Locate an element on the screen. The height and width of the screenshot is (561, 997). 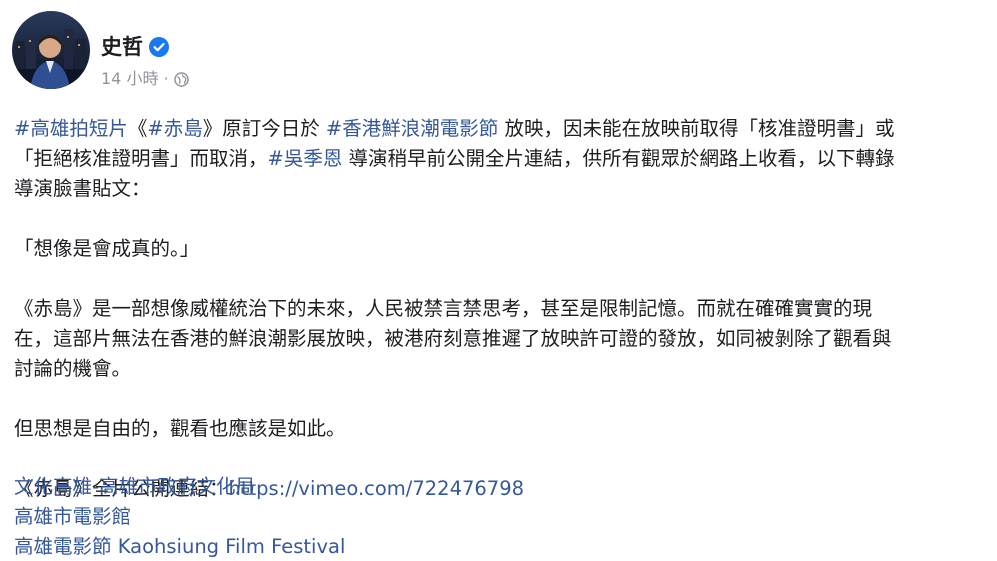
hashtag-link: #吳季恩 is located at coordinates (305, 158).